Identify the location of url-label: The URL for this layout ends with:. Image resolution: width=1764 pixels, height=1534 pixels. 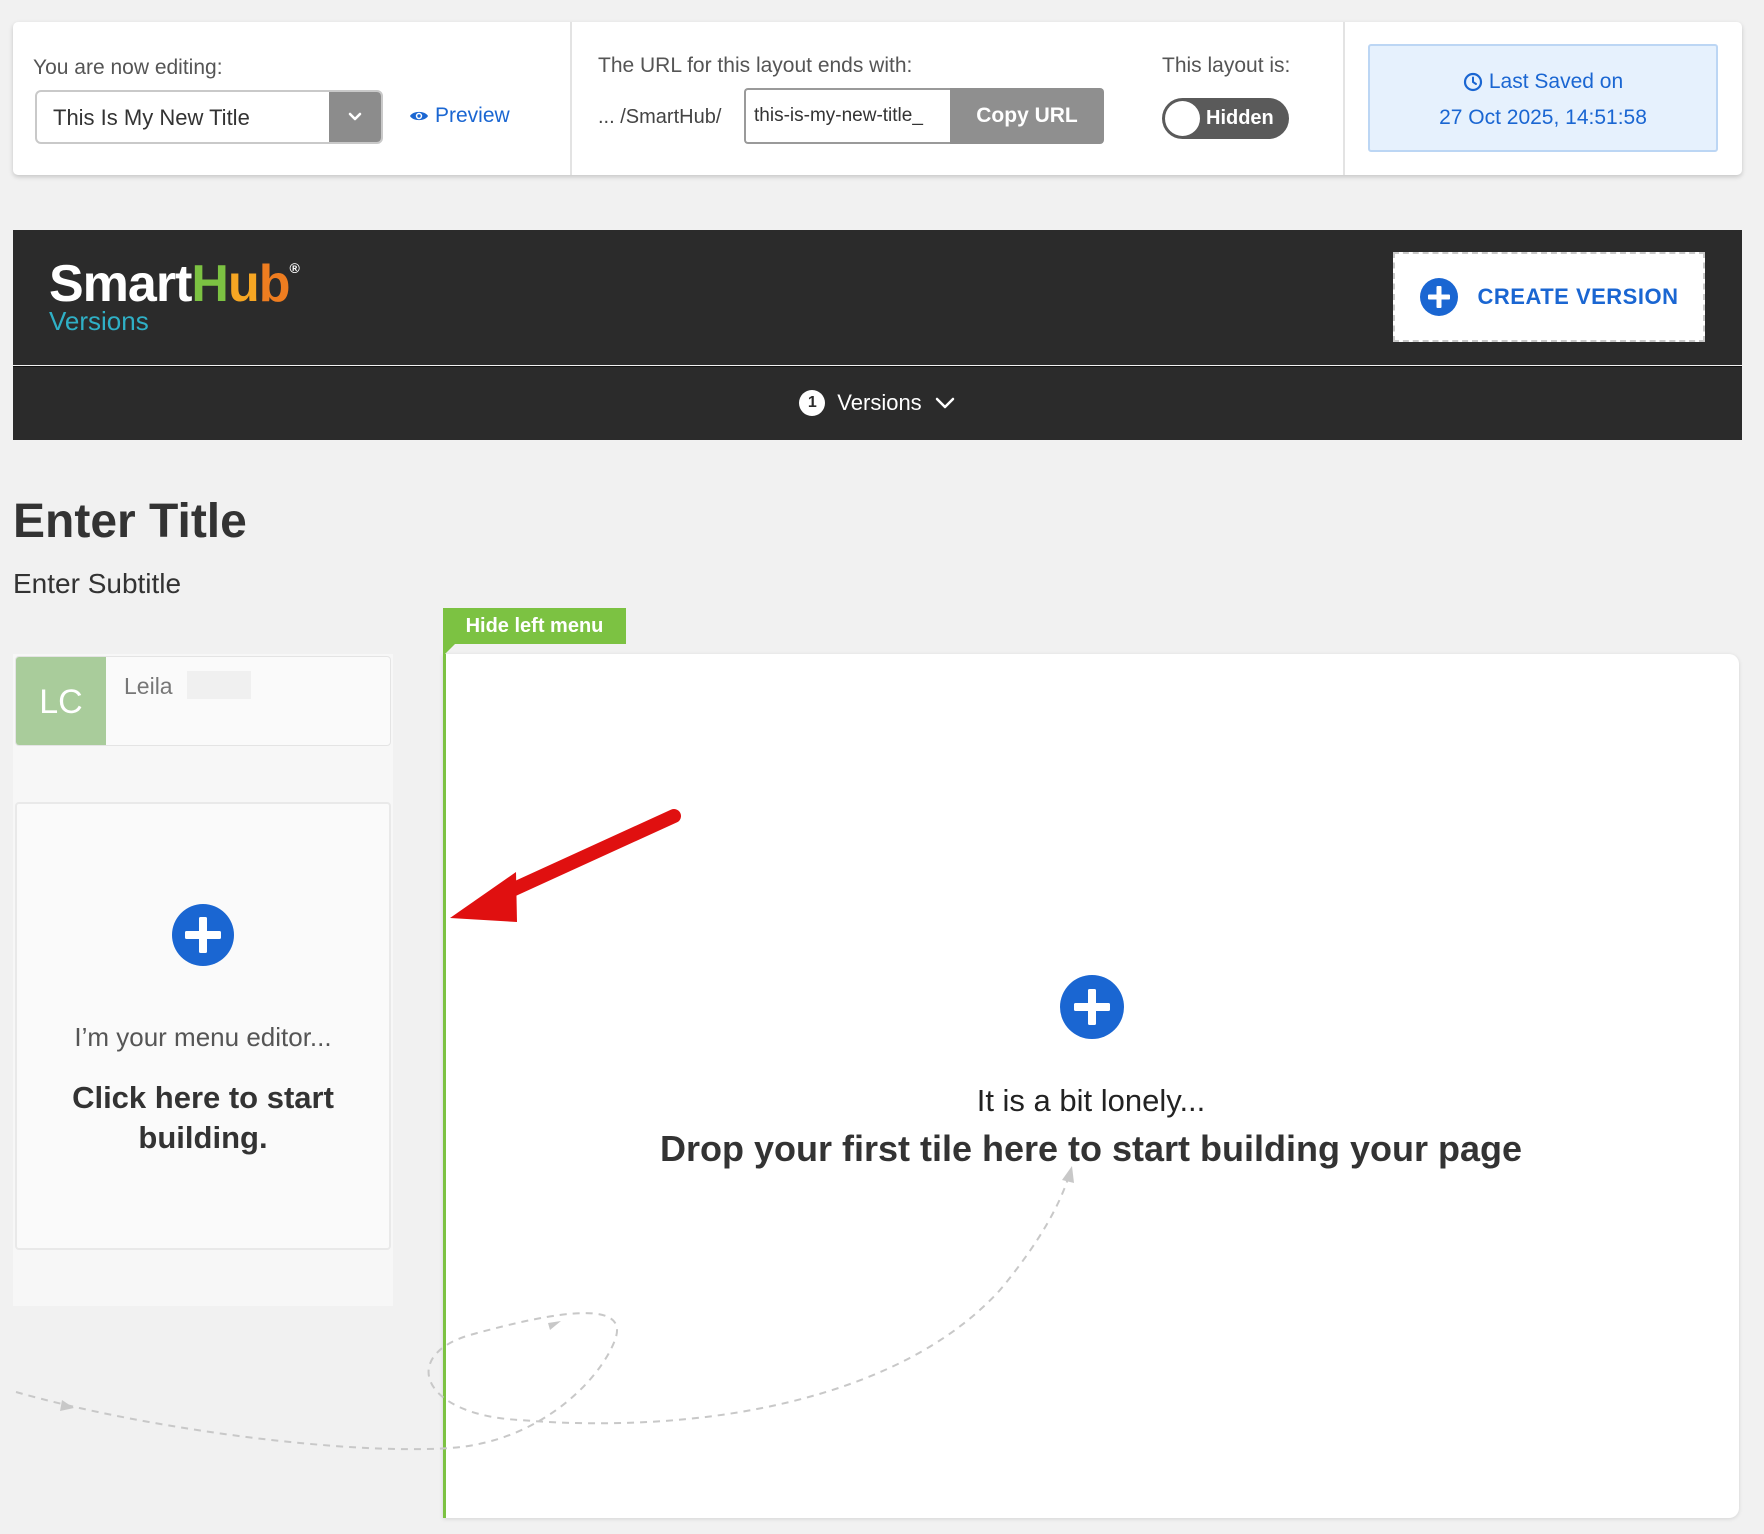
(755, 65).